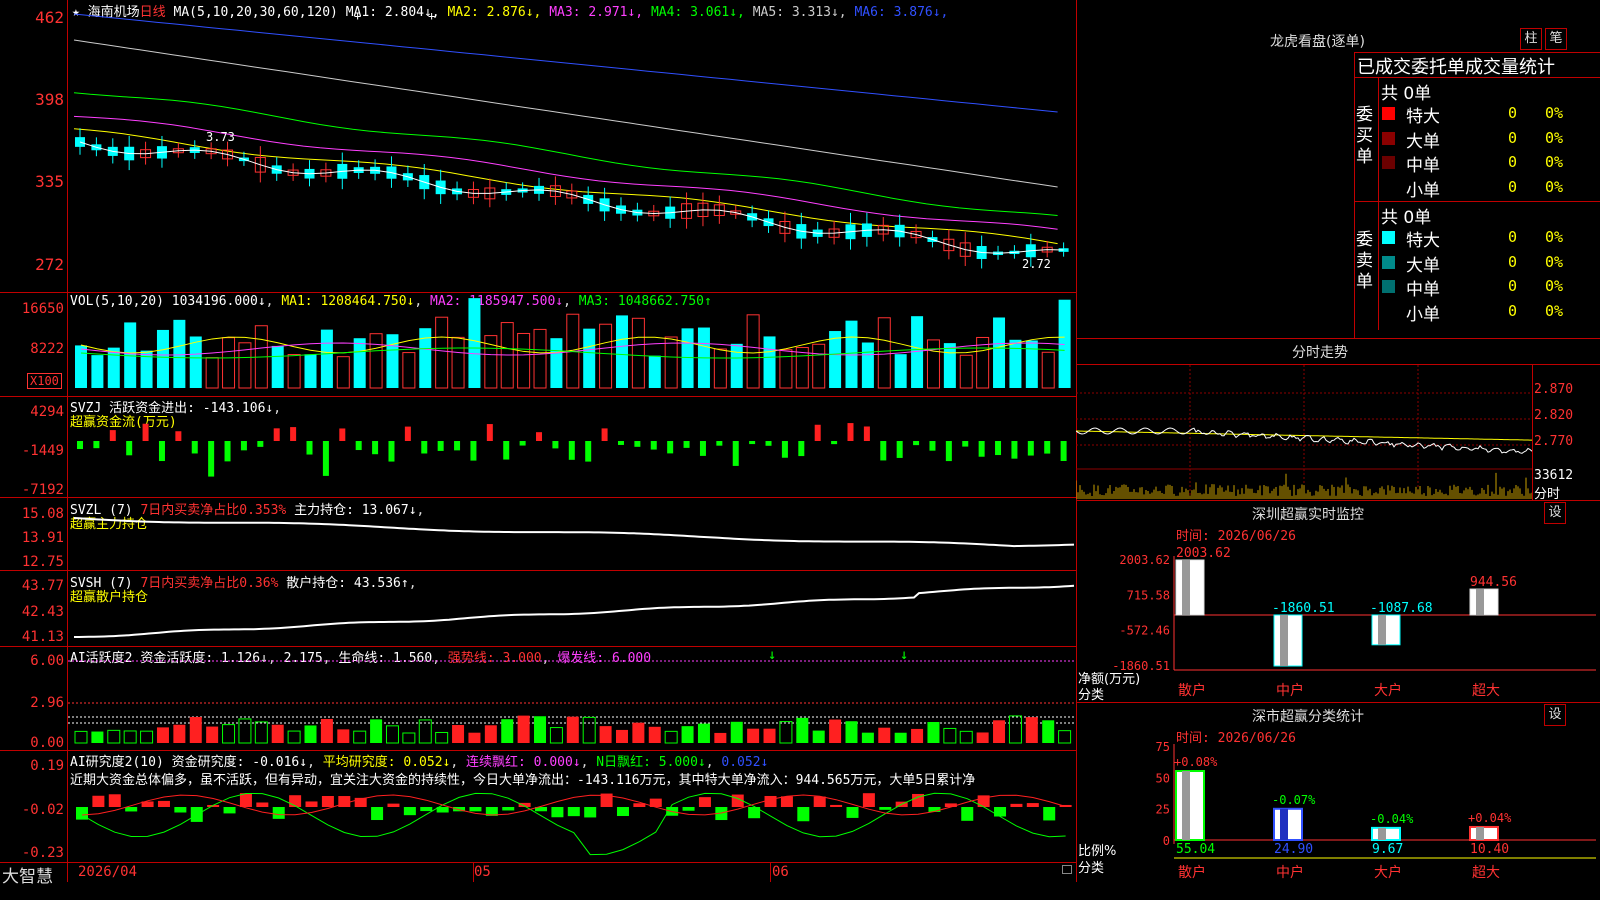 Image resolution: width=1600 pixels, height=900 pixels. What do you see at coordinates (1284, 824) in the screenshot?
I see `classify-bar-shade` at bounding box center [1284, 824].